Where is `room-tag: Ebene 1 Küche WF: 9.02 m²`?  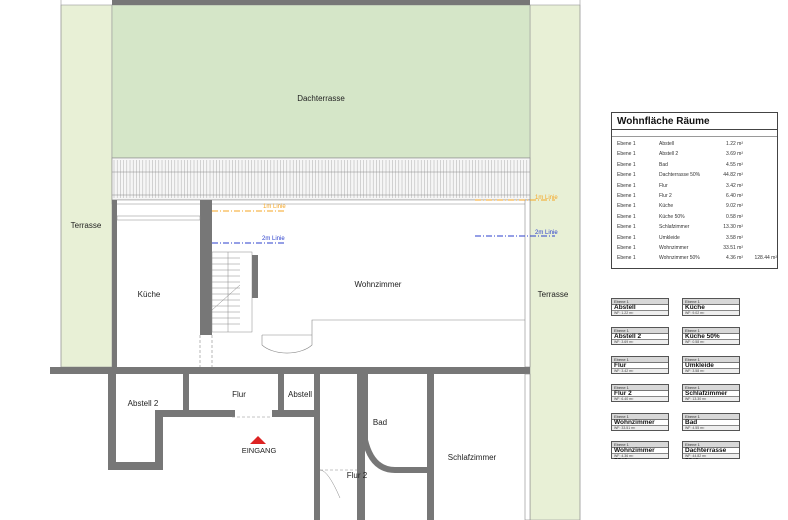
room-tag: Ebene 1 Küche WF: 9.02 m² is located at coordinates (711, 307).